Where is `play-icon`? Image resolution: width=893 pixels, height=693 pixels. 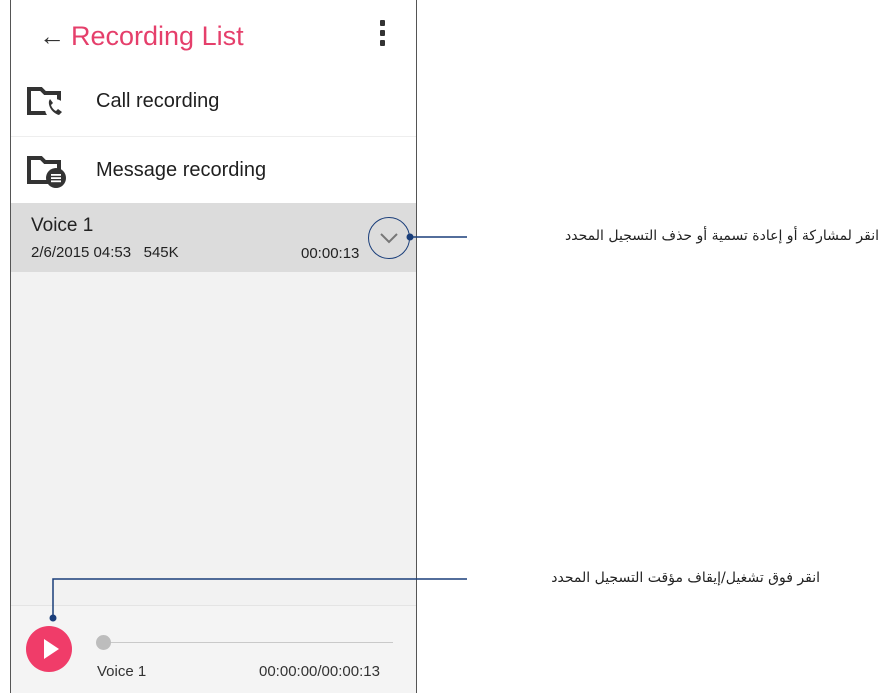
play-icon is located at coordinates (49, 649).